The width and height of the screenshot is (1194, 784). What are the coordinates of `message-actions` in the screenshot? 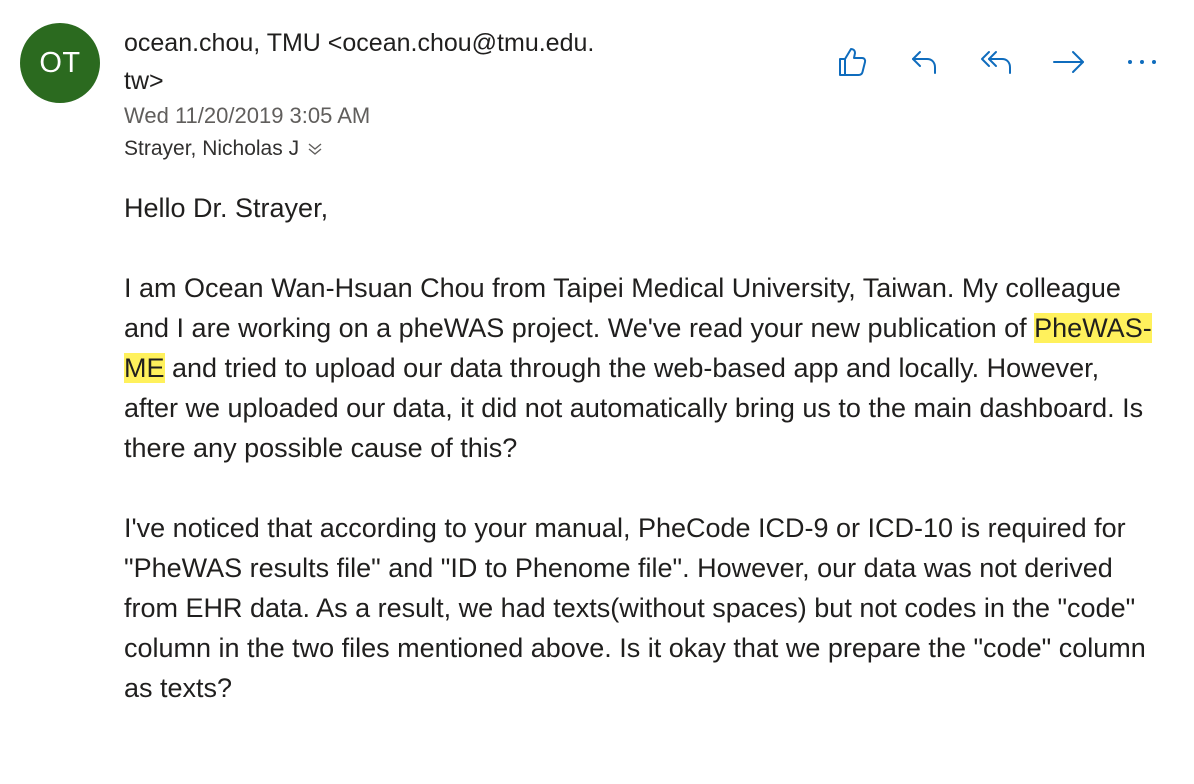 It's located at (1000, 62).